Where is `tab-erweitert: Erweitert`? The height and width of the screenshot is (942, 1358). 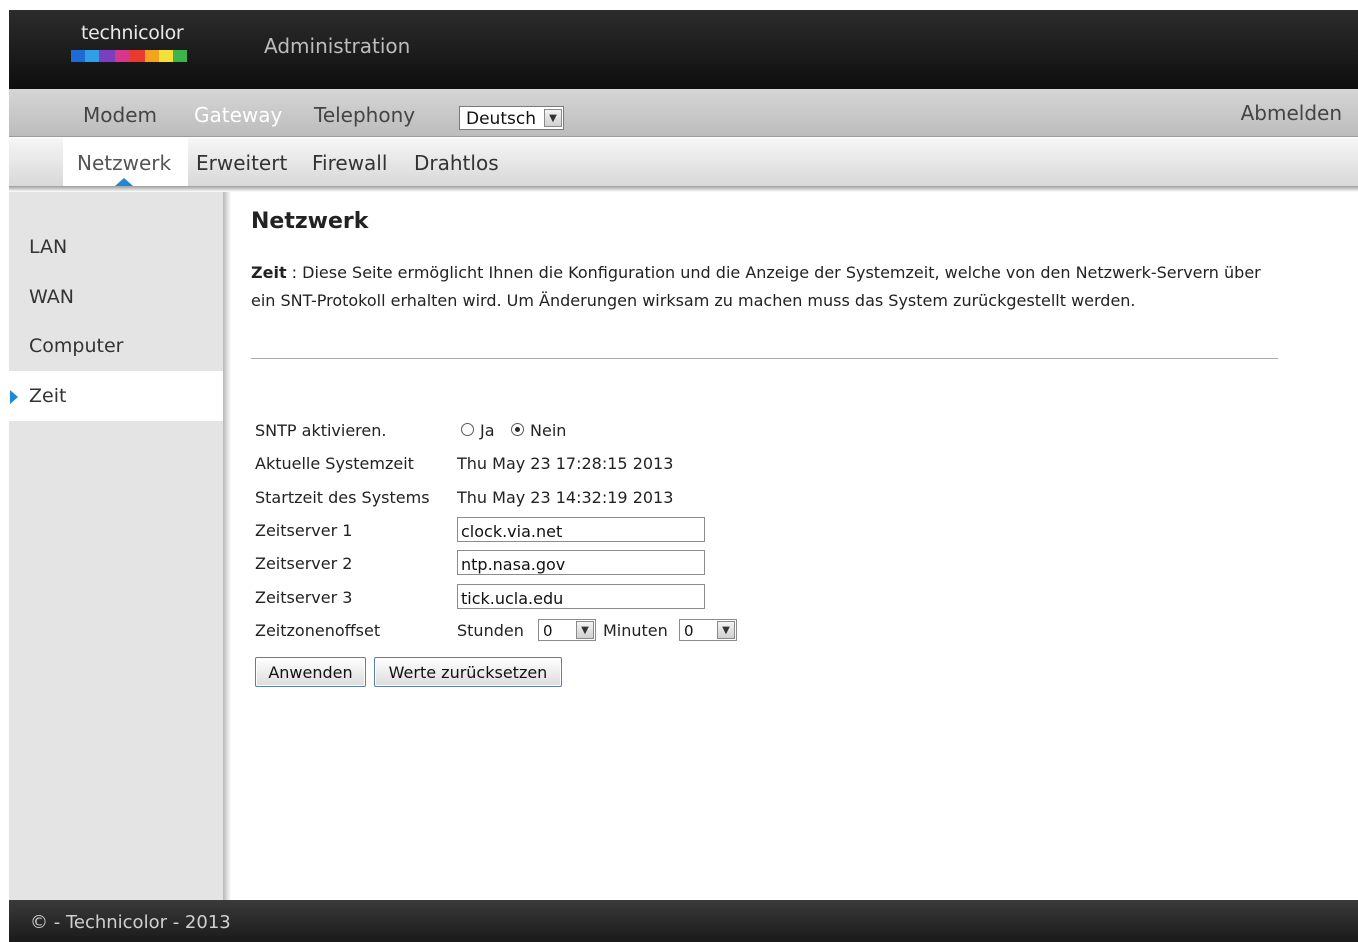
tab-erweitert: Erweitert is located at coordinates (241, 163).